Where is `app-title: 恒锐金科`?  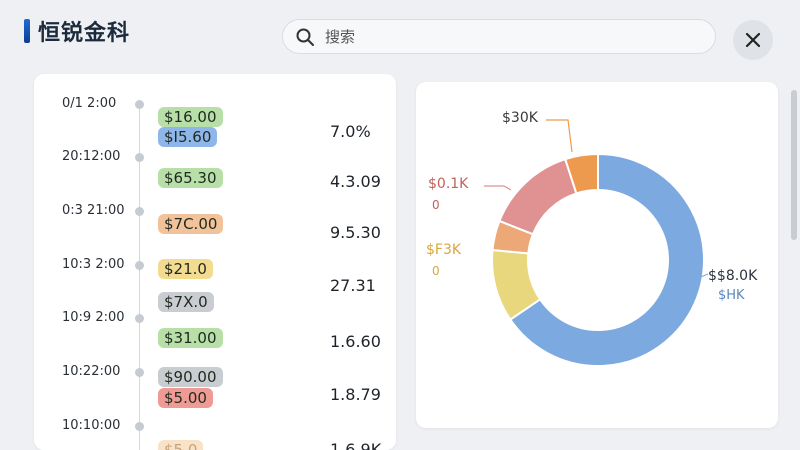 app-title: 恒锐金科 is located at coordinates (84, 33).